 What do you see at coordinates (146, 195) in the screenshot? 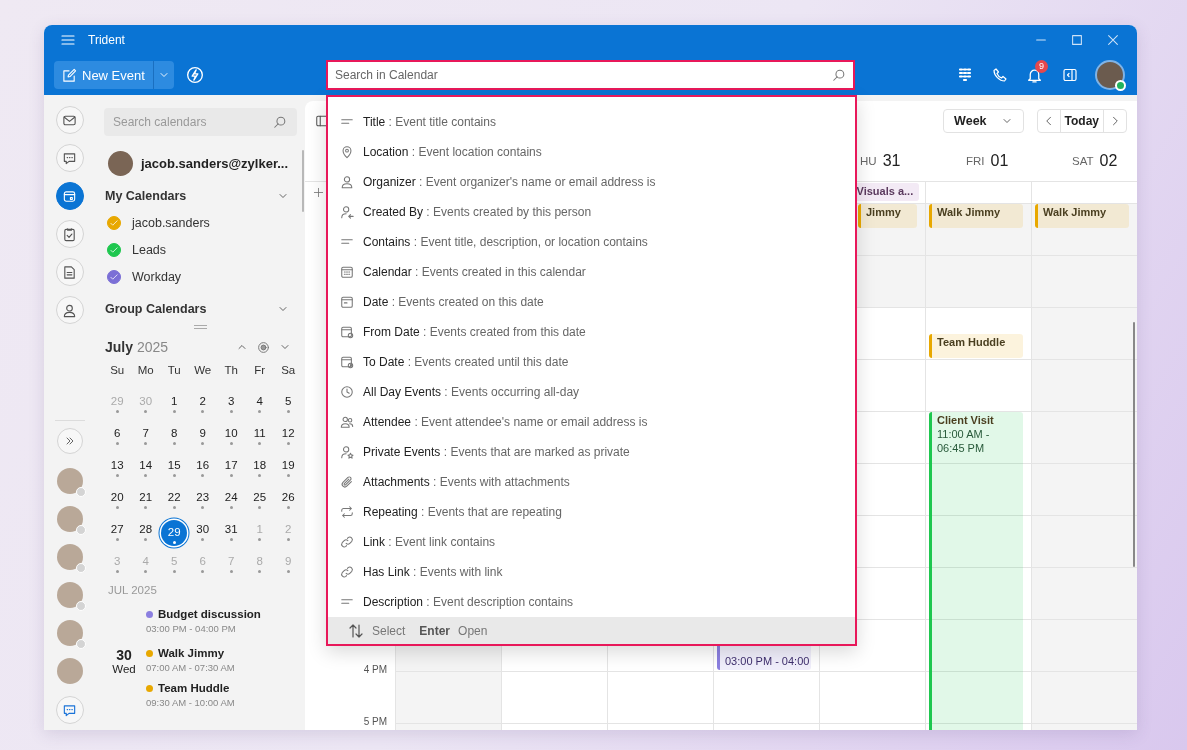
I see `section-title: My Calendars` at bounding box center [146, 195].